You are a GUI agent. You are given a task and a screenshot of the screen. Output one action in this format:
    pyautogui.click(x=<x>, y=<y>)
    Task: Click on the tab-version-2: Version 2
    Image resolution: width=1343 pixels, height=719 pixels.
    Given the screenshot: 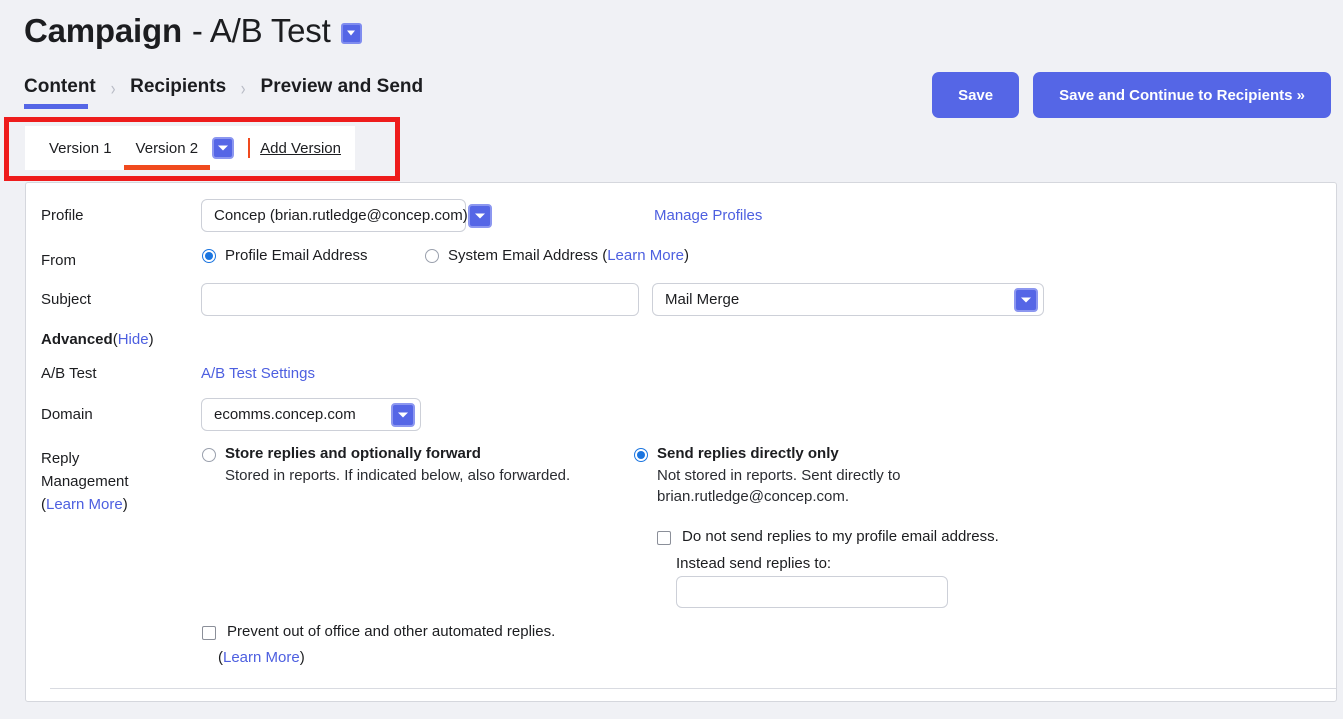 What is the action you would take?
    pyautogui.click(x=167, y=148)
    